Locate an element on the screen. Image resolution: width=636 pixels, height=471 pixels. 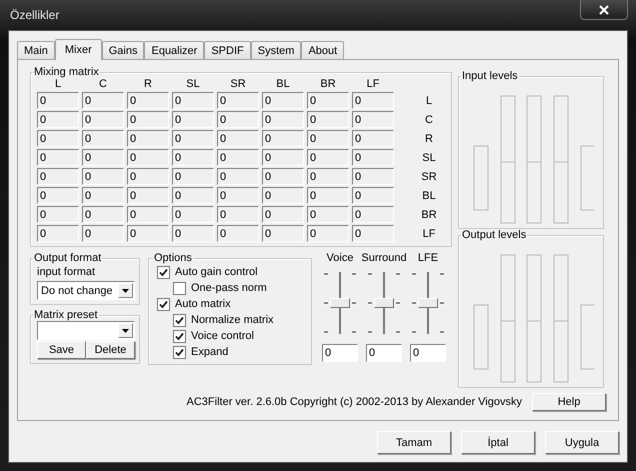
checkbox-label: One-pass norm is located at coordinates (229, 288).